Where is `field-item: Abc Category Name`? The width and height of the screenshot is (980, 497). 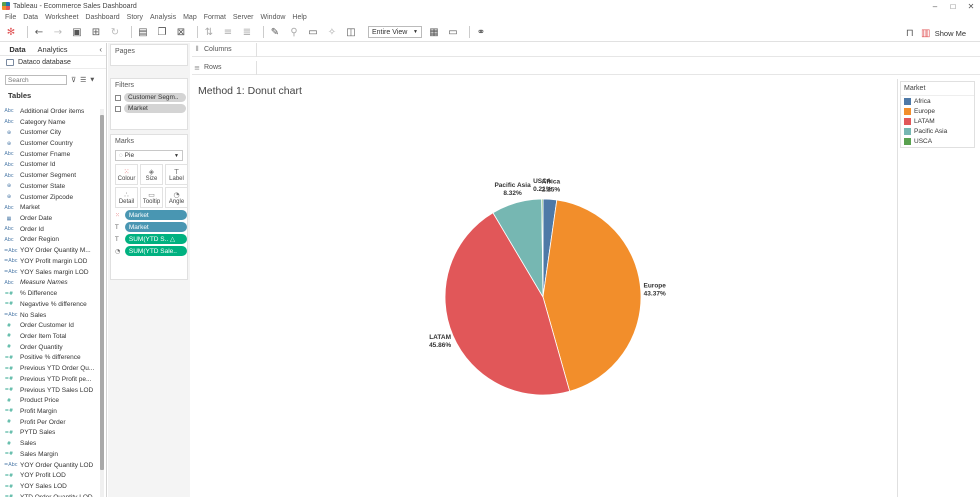 field-item: Abc Category Name is located at coordinates (50, 122).